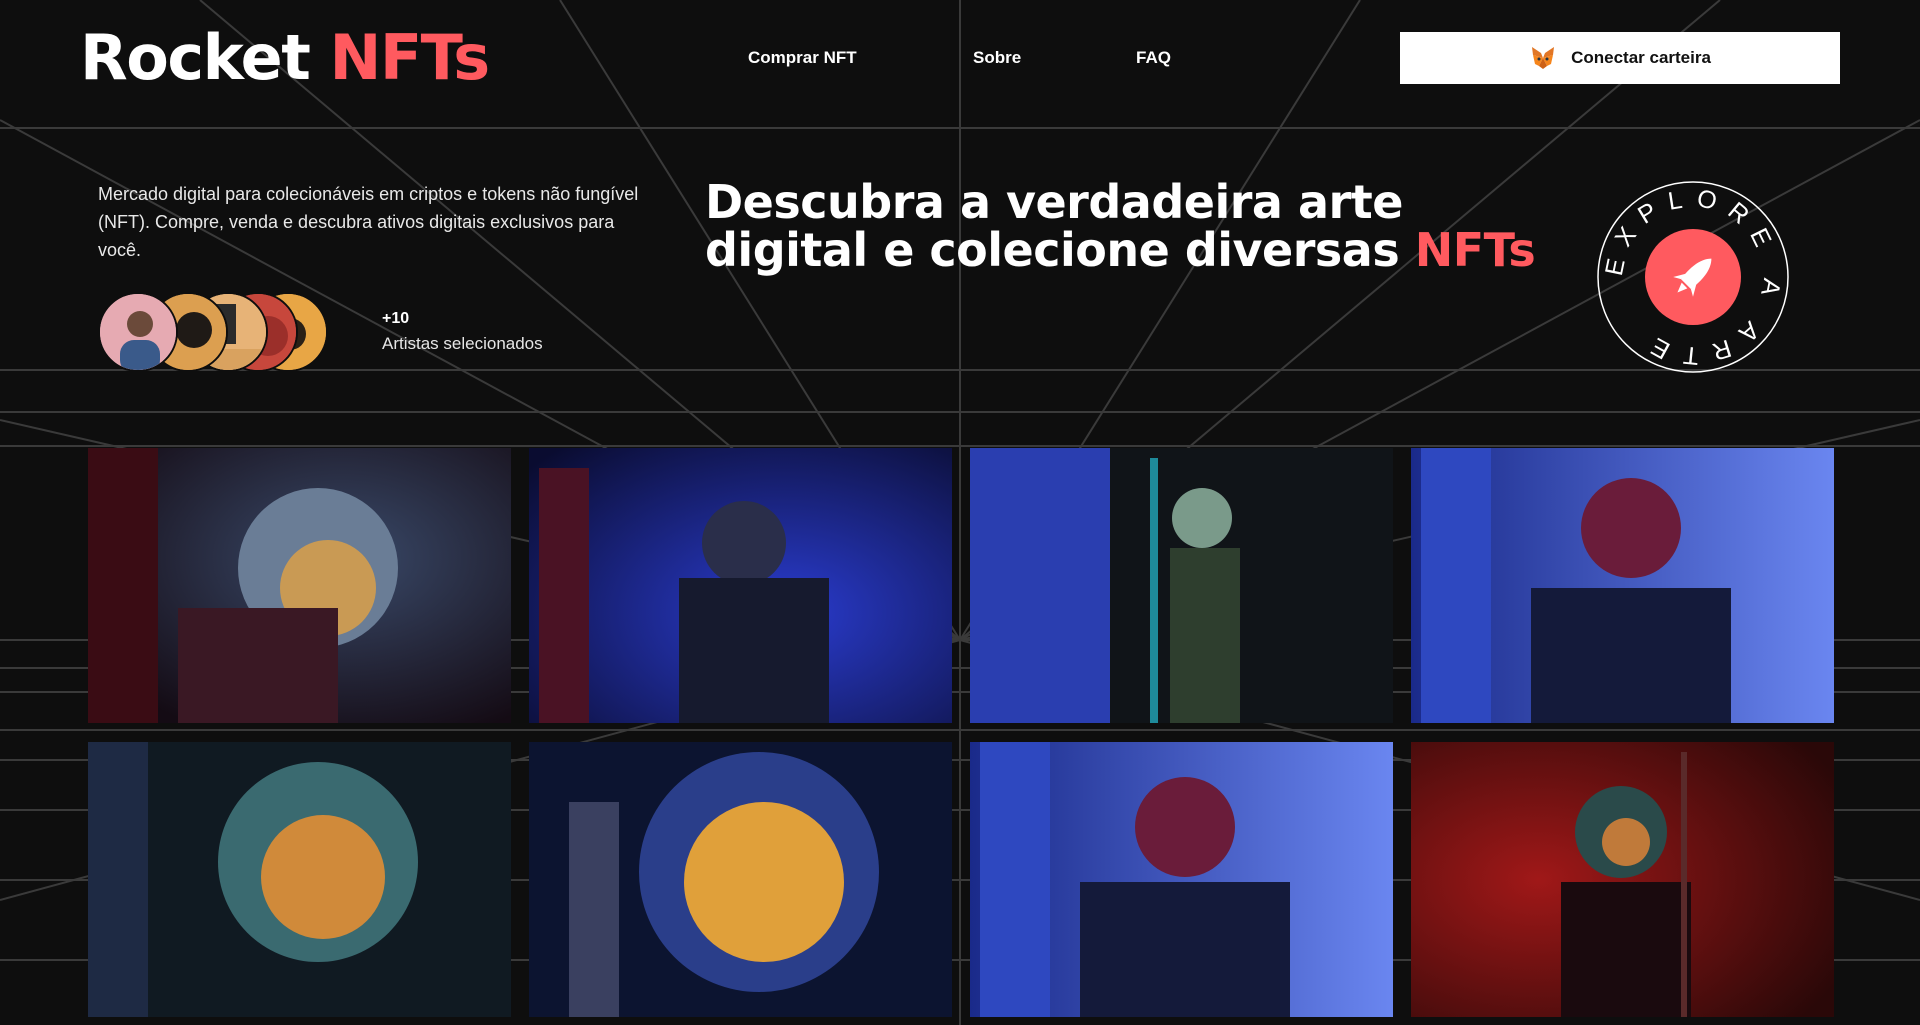 Image resolution: width=1920 pixels, height=1025 pixels. I want to click on artist-avatars, so click(213, 332).